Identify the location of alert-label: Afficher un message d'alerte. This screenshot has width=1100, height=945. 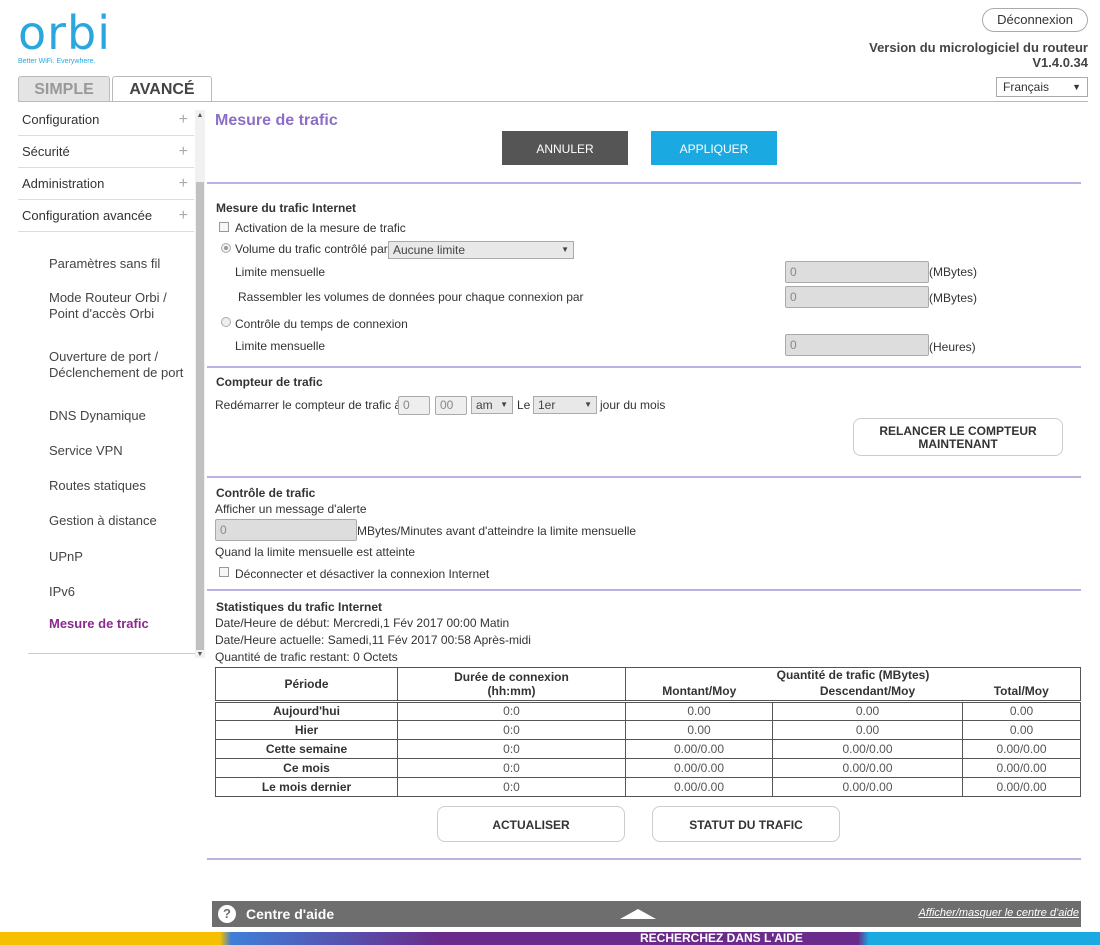
(291, 509).